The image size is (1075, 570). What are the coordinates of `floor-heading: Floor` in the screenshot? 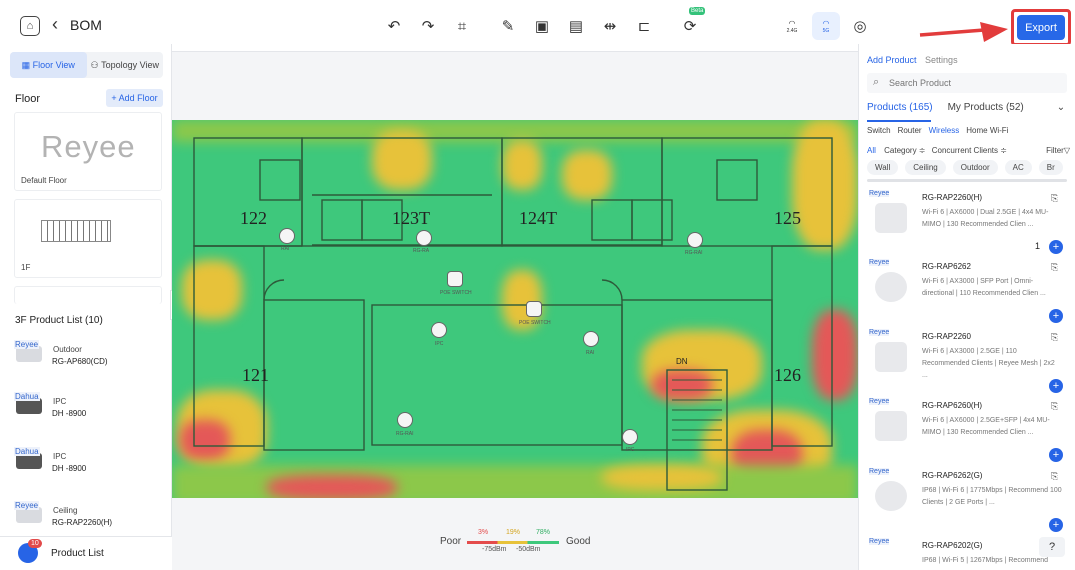 It's located at (28, 99).